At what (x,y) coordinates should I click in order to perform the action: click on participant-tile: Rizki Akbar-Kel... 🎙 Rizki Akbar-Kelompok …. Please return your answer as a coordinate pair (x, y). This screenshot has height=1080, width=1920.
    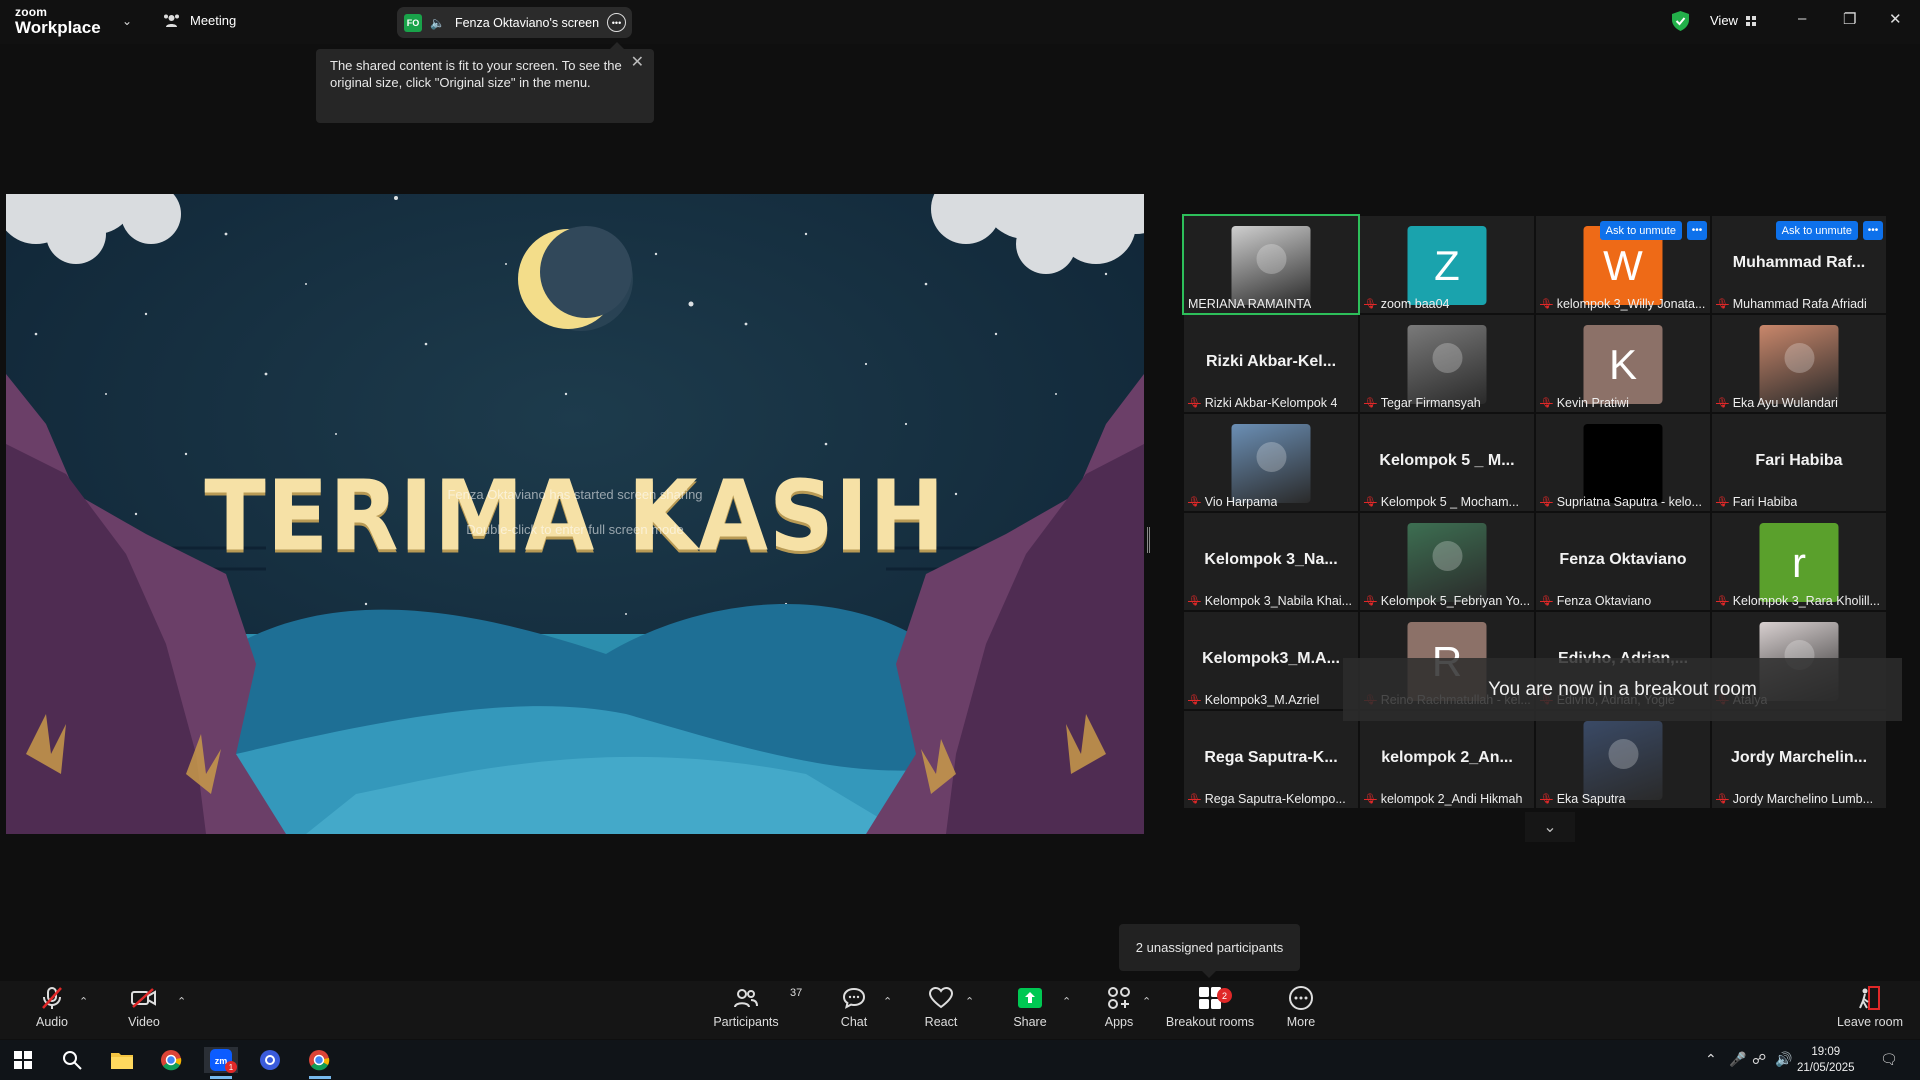
    Looking at the image, I should click on (1271, 363).